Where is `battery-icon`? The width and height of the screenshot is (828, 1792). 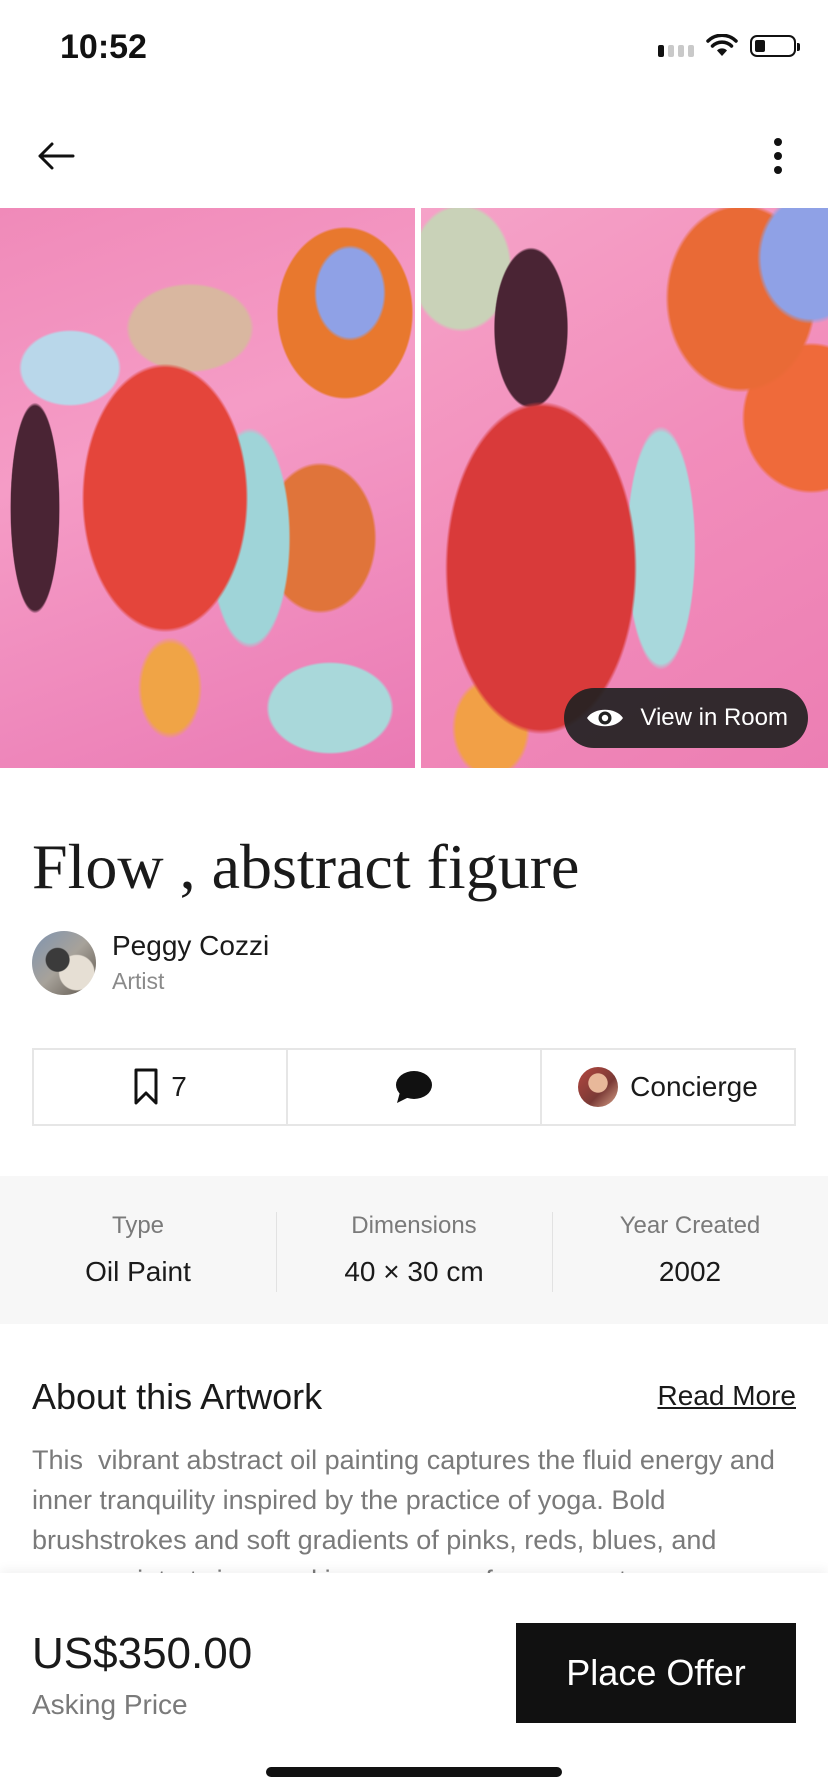
battery-icon is located at coordinates (775, 46).